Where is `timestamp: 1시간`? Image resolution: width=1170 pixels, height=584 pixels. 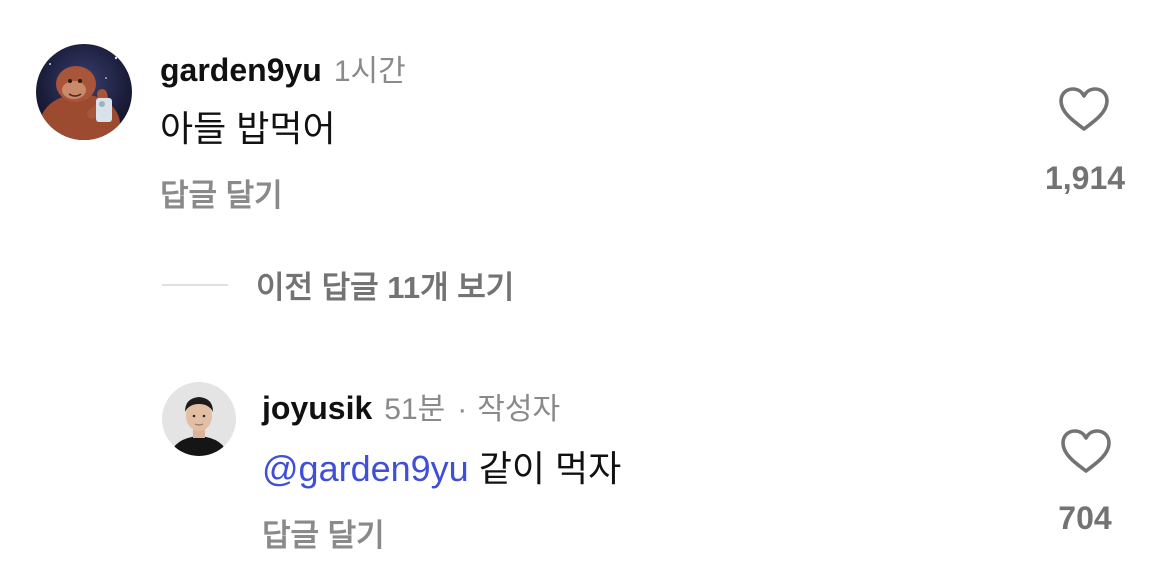
timestamp: 1시간 is located at coordinates (369, 71).